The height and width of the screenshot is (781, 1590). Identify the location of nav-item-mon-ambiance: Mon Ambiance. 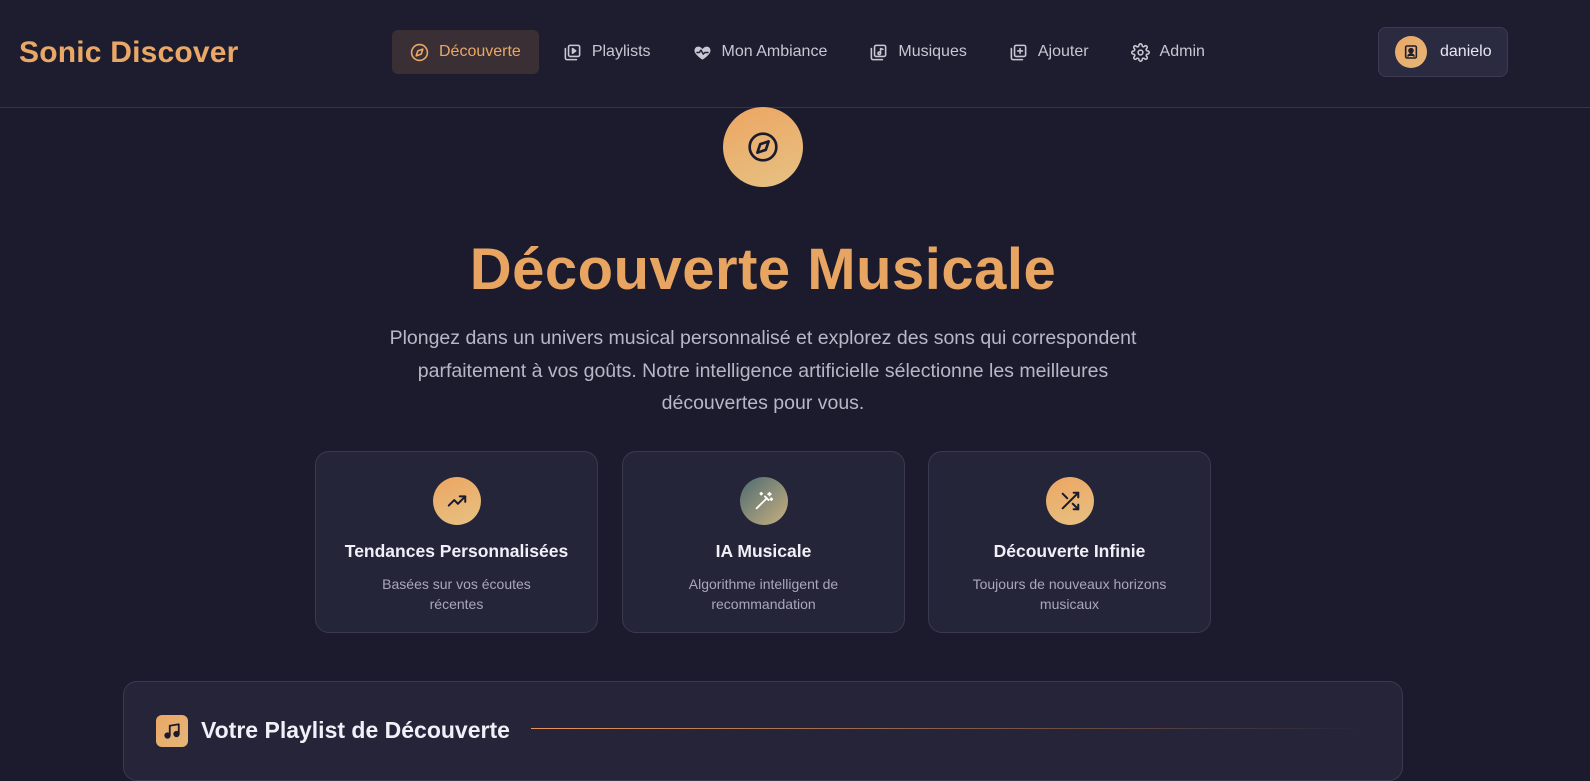
(760, 52).